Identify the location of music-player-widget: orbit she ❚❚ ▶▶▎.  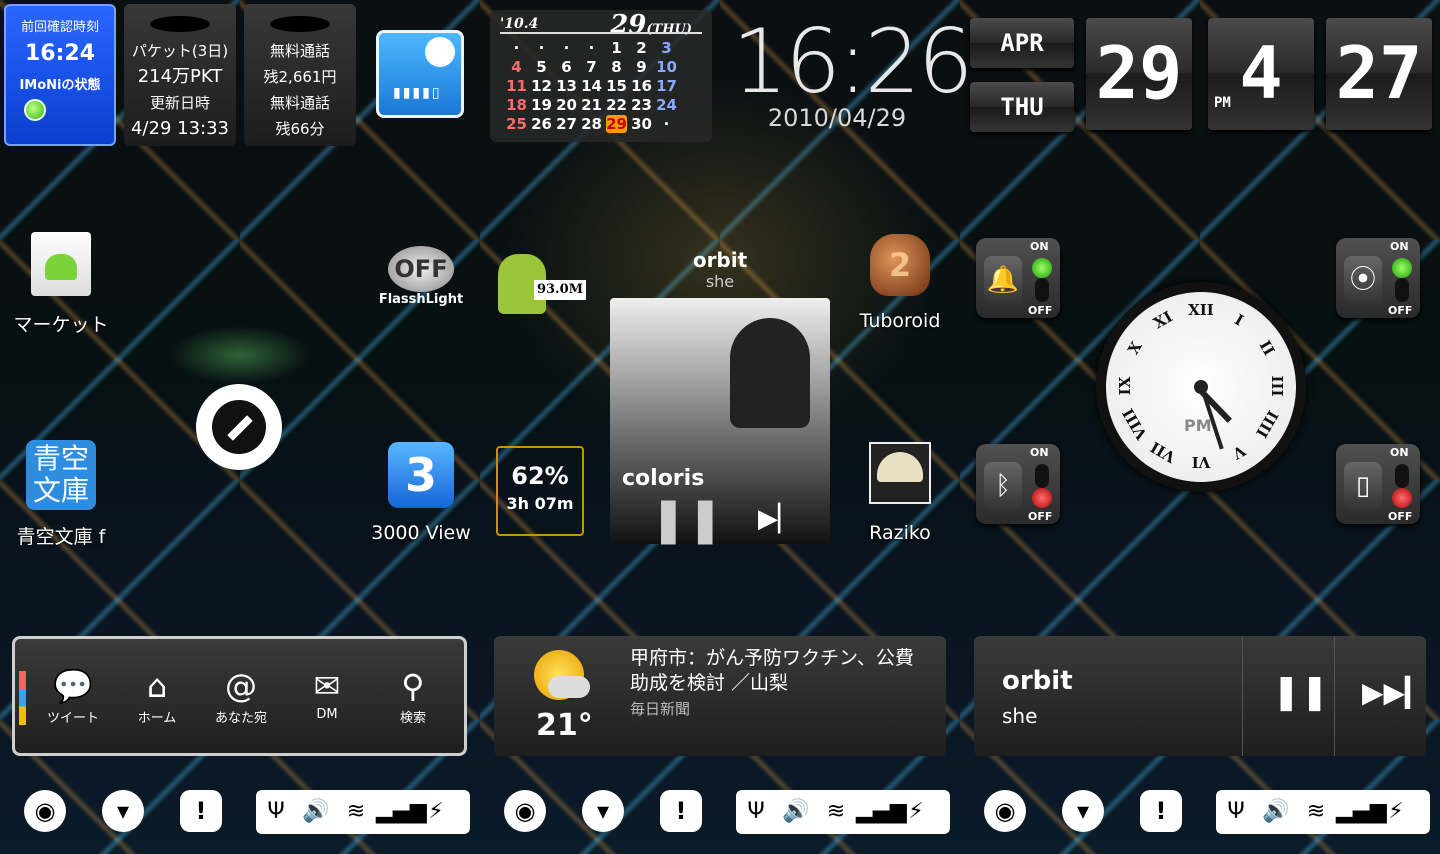
(1200, 696).